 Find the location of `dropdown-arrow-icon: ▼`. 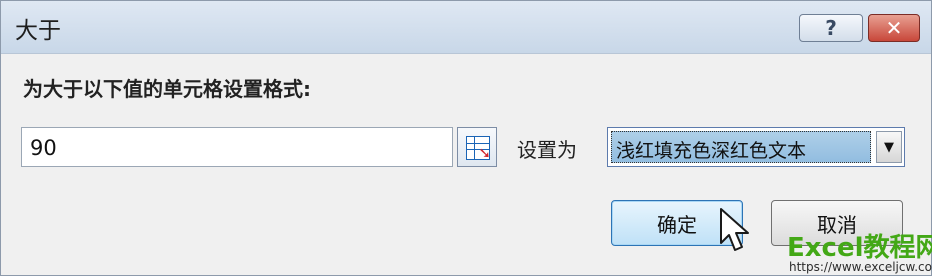

dropdown-arrow-icon: ▼ is located at coordinates (889, 147).